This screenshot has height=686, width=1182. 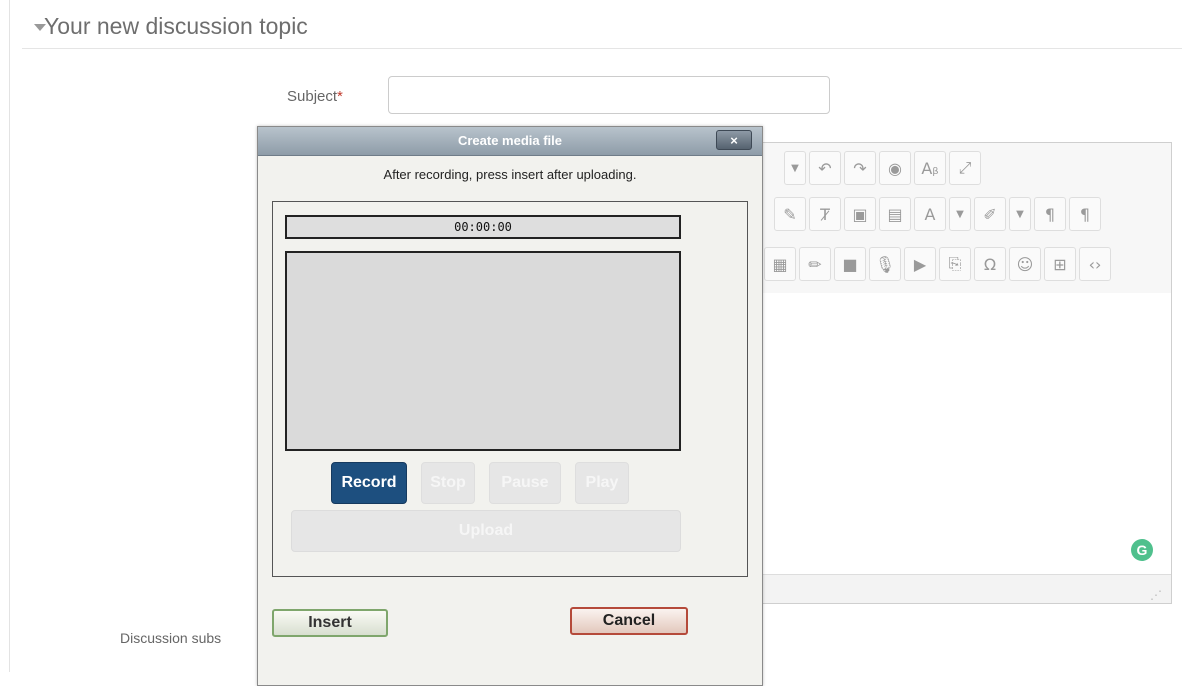 What do you see at coordinates (990, 214) in the screenshot?
I see `background-color-icon: ✐` at bounding box center [990, 214].